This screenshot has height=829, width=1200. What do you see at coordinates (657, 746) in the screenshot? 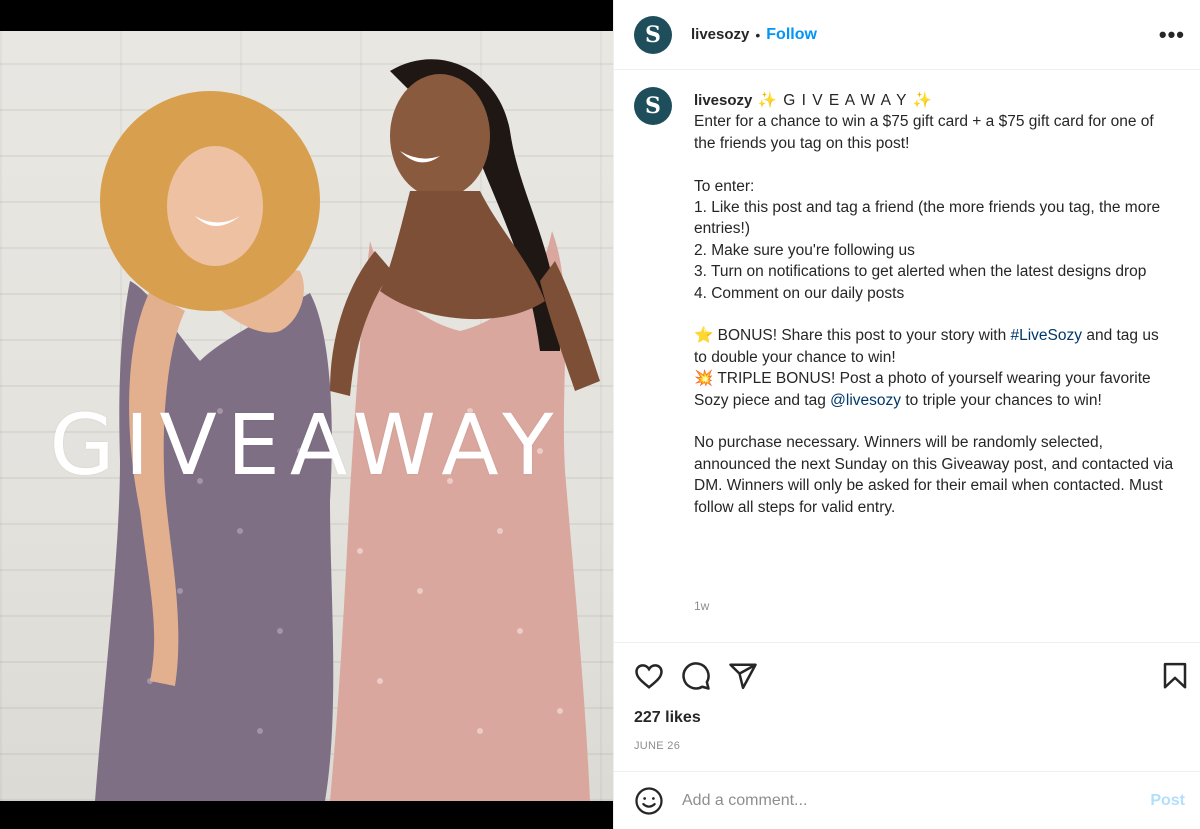
I see `post-date: JUNE 26` at bounding box center [657, 746].